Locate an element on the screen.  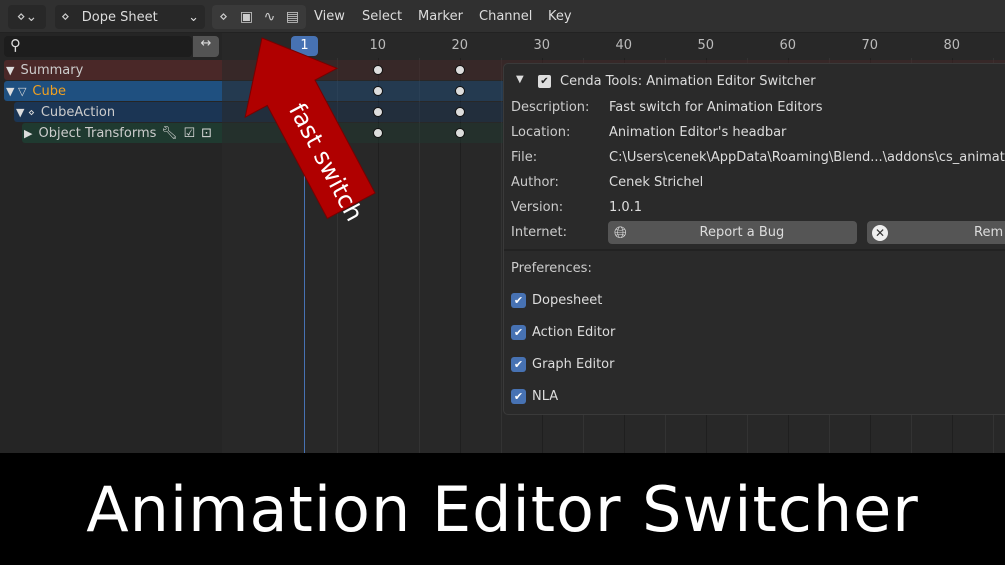
pref-label: Graph Editor is located at coordinates (573, 364).